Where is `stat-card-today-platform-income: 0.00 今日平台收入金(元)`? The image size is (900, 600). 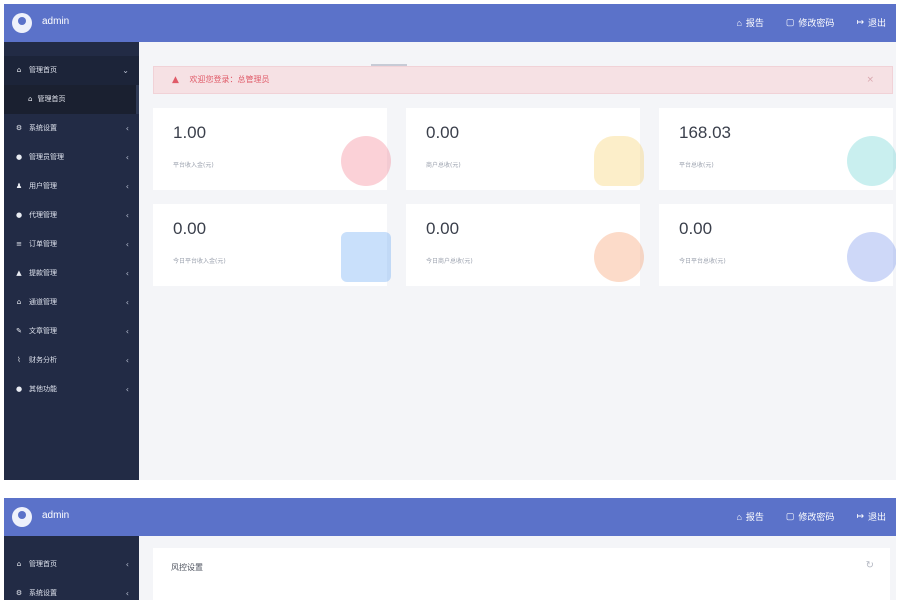
stat-card-today-platform-income: 0.00 今日平台收入金(元) is located at coordinates (272, 245).